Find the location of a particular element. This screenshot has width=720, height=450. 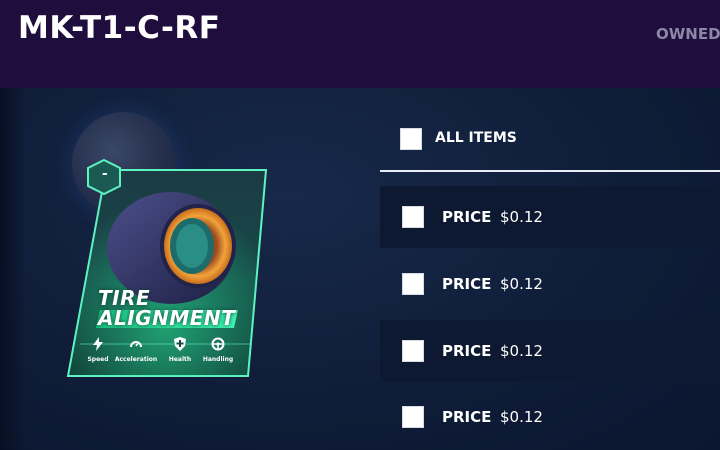

stat-health: Health is located at coordinates (180, 349).